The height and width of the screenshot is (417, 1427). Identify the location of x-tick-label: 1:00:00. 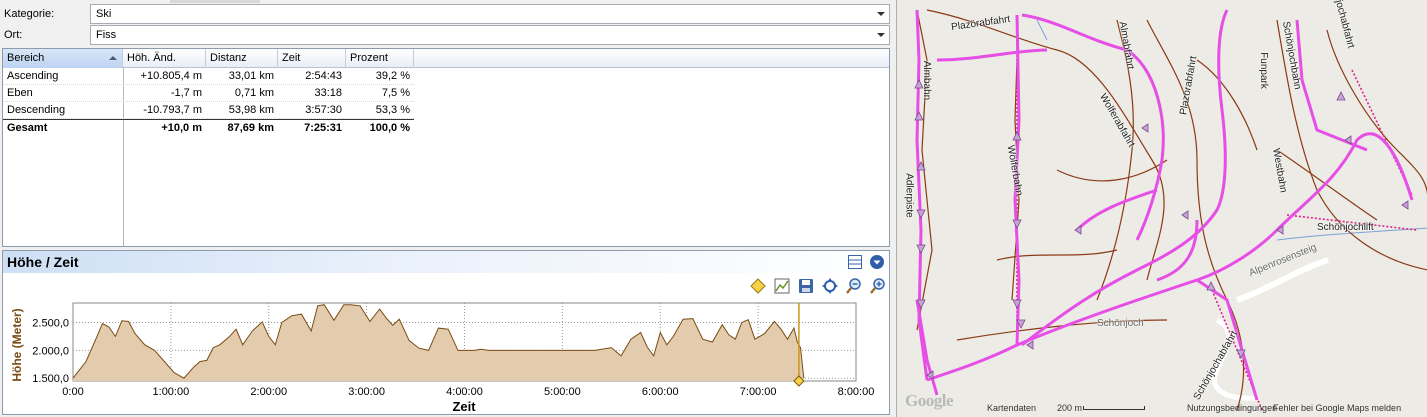
(171, 392).